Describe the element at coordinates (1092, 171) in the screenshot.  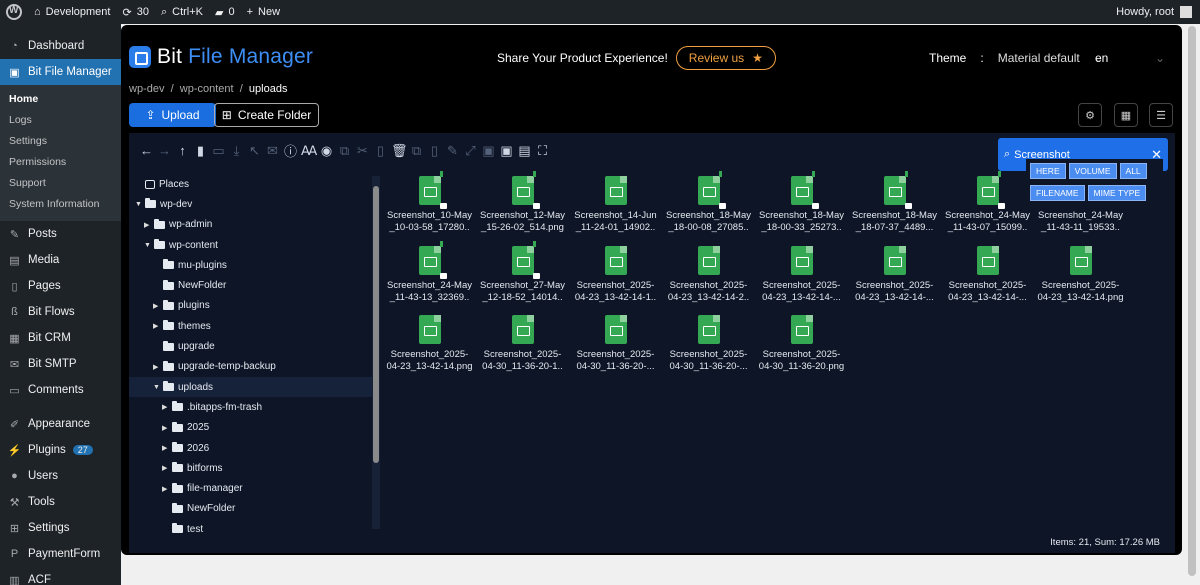
I see `search-scope-volume: VOLUME` at that location.